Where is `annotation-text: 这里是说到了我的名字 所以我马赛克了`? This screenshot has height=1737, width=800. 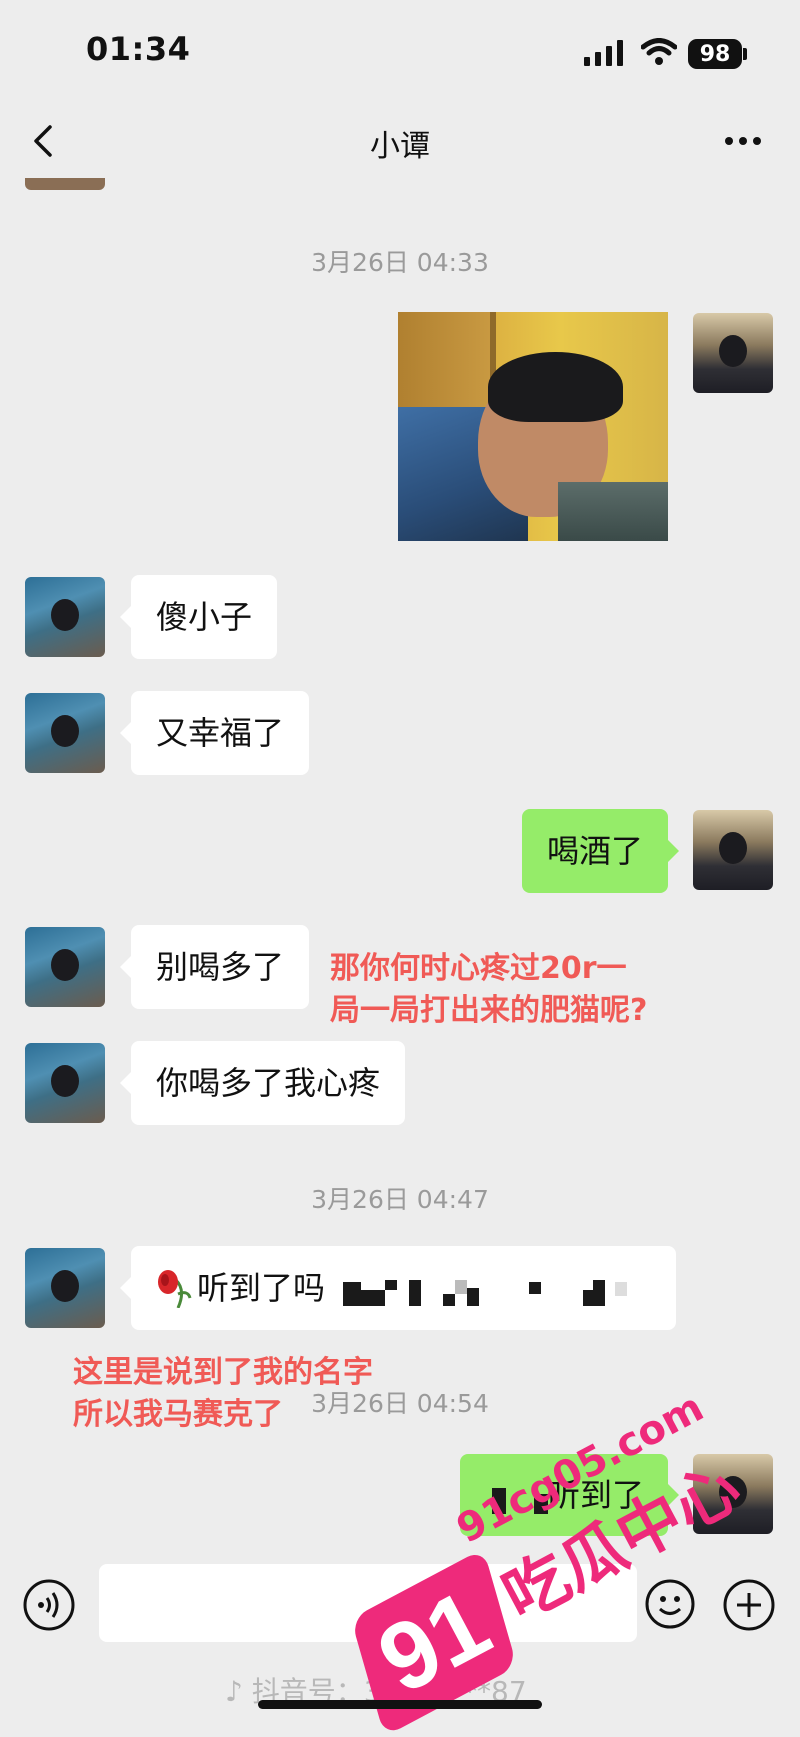 annotation-text: 这里是说到了我的名字 所以我马赛克了 is located at coordinates (223, 1394).